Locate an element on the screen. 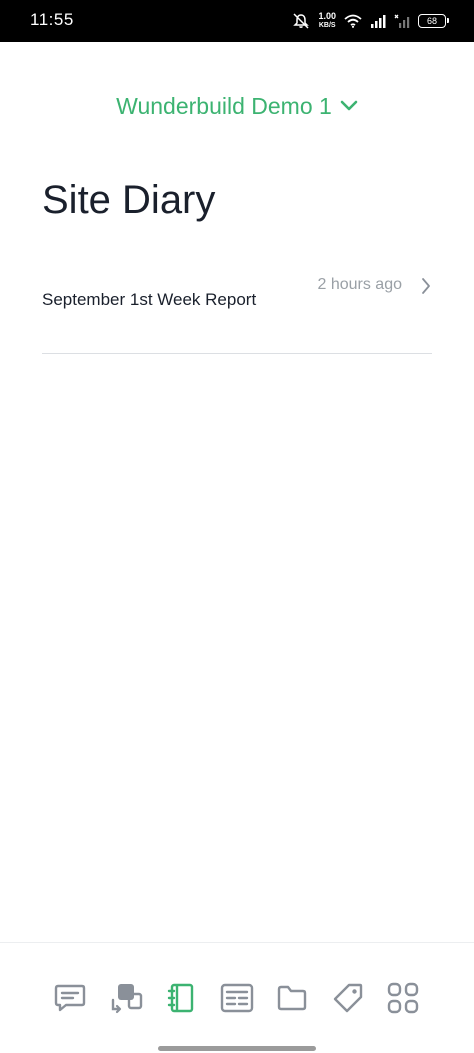 The width and height of the screenshot is (474, 1053). bottom-nav is located at coordinates (237, 997).